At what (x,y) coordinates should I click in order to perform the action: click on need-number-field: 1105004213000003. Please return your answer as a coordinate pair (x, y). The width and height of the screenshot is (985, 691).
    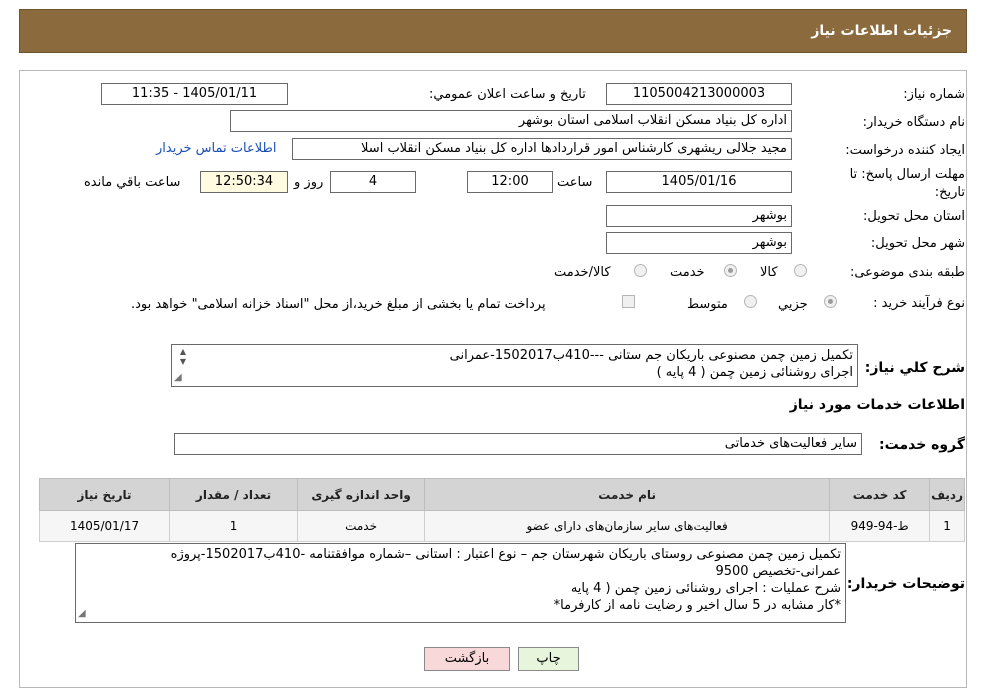
    Looking at the image, I should click on (699, 94).